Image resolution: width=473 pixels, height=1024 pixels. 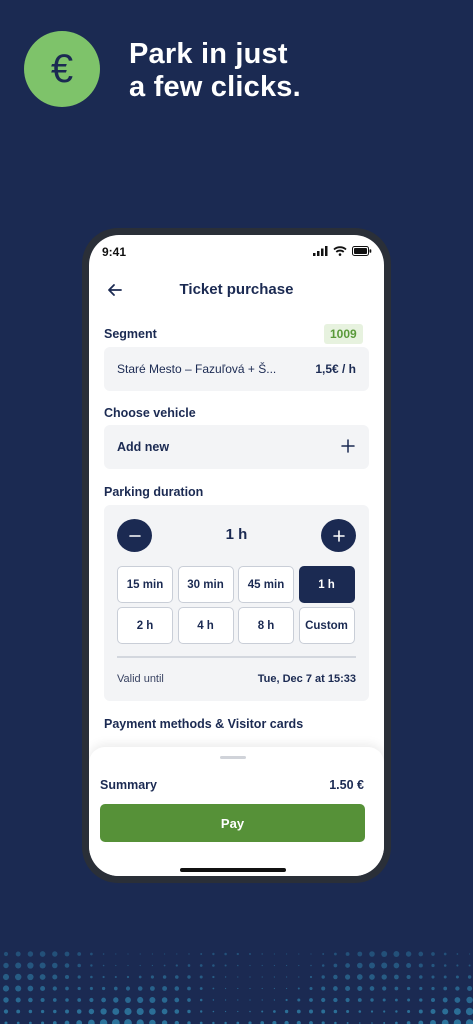 I want to click on summary-sheet: Summary 1.50 € Pay, so click(x=236, y=811).